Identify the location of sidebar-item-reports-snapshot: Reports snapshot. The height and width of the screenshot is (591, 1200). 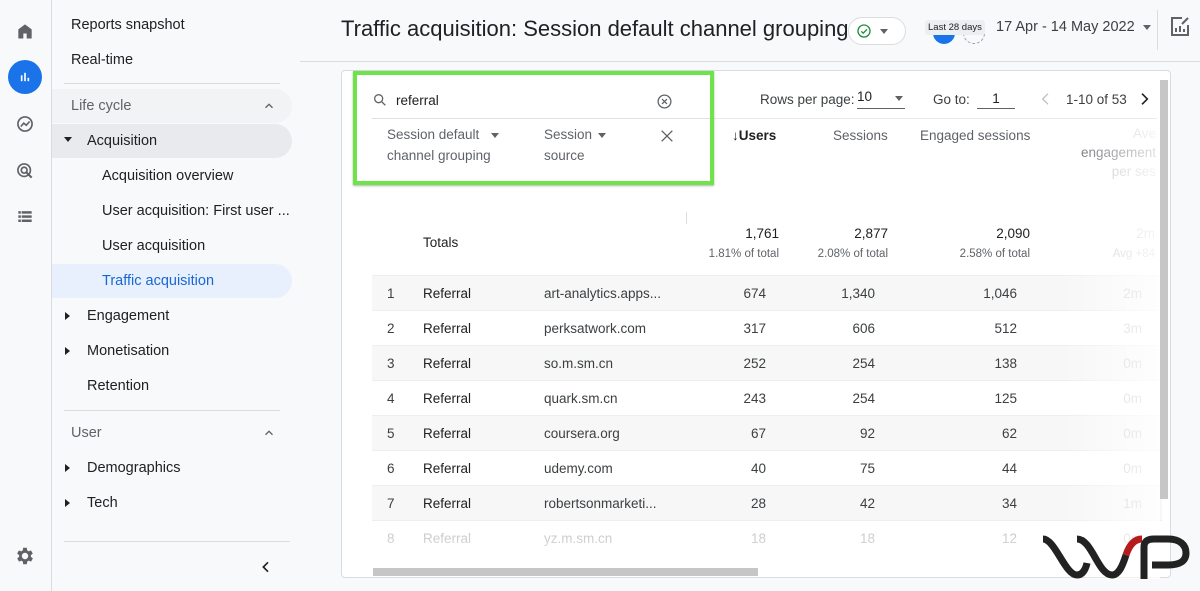
(172, 25).